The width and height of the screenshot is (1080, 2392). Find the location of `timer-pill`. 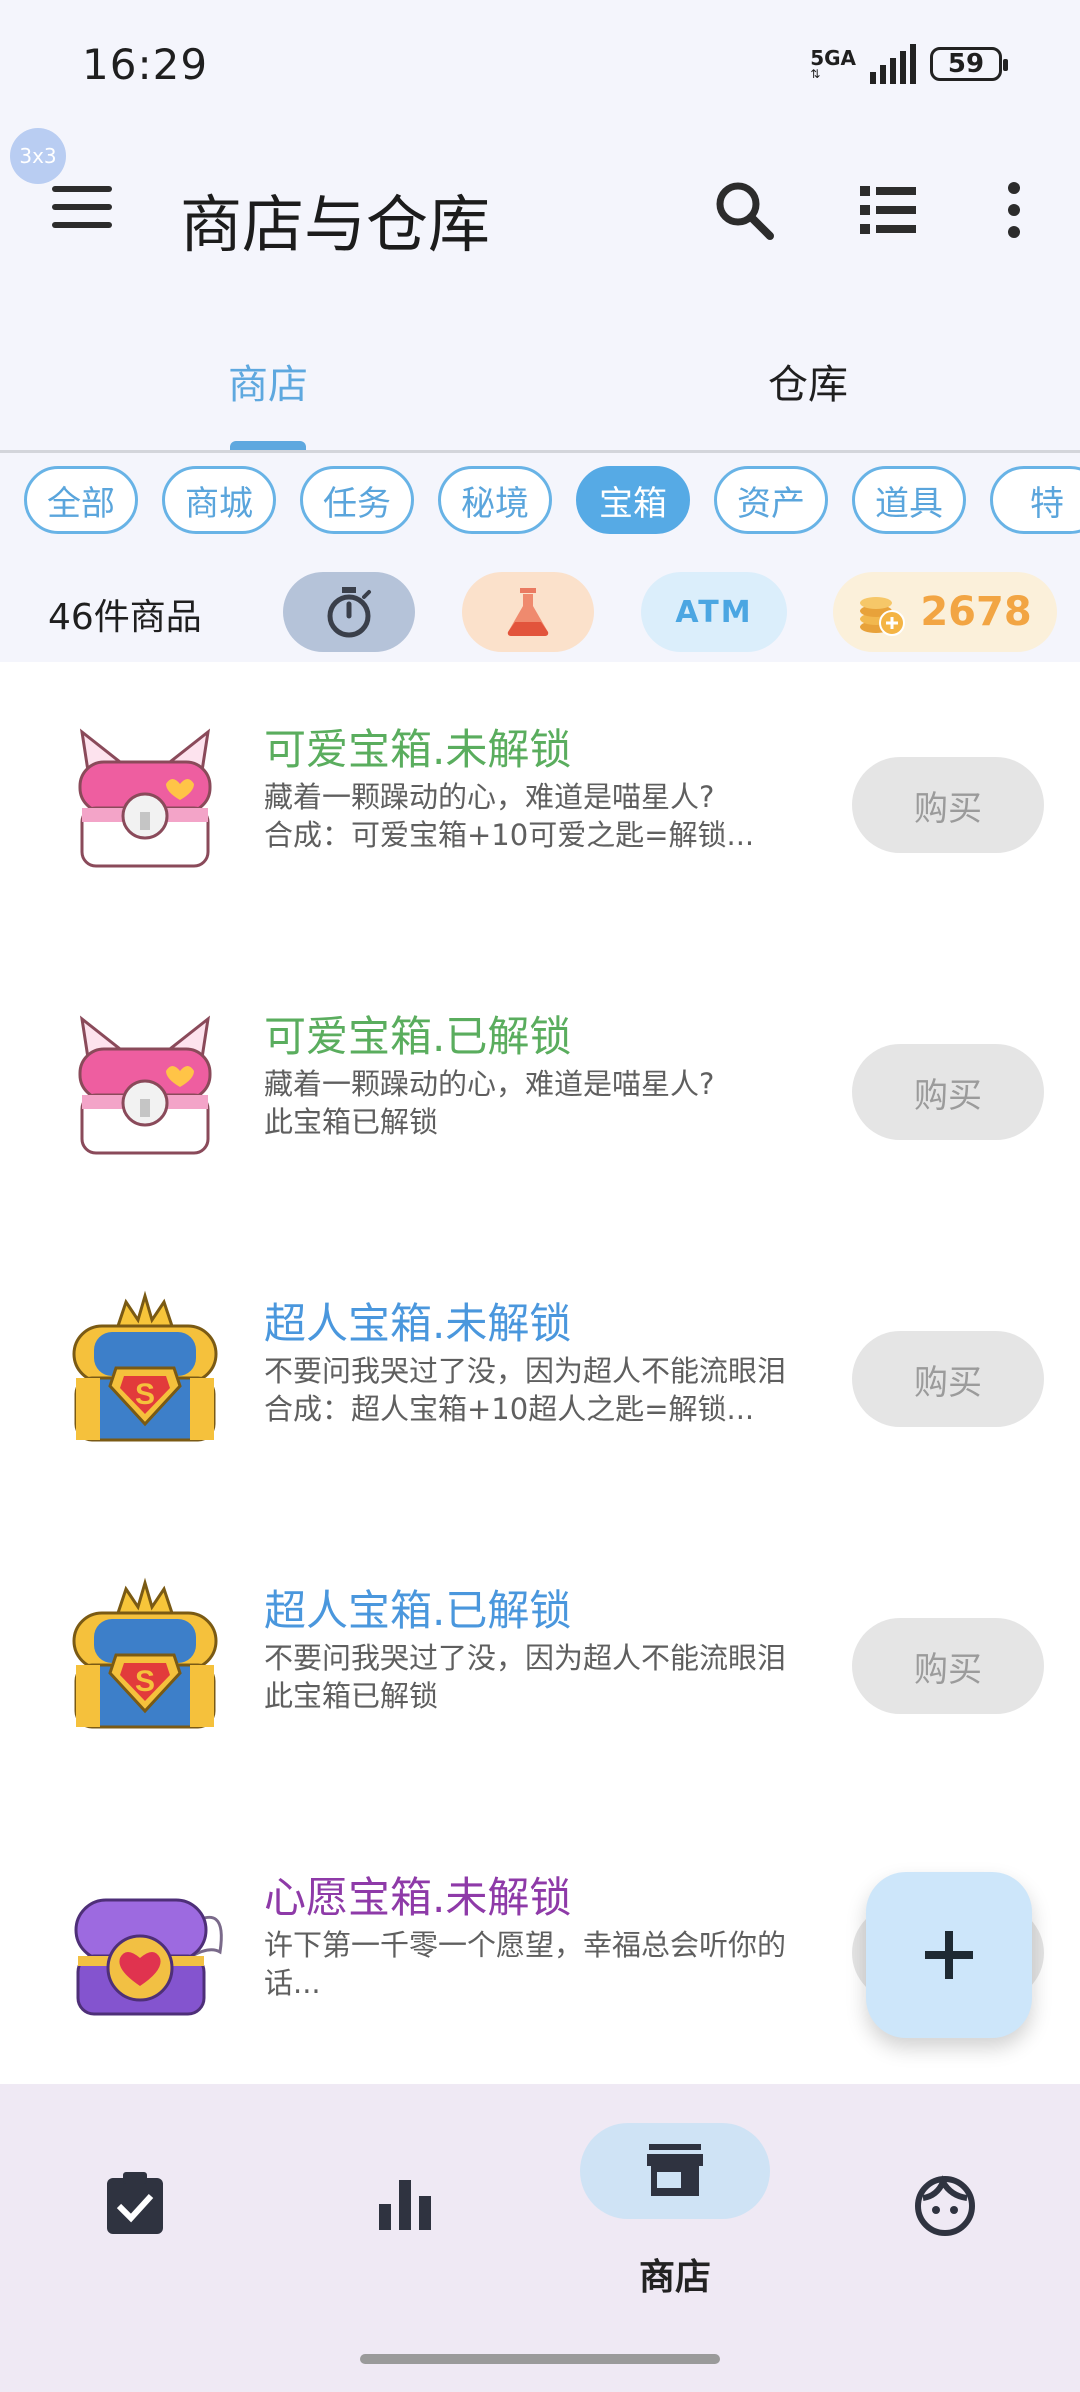

timer-pill is located at coordinates (349, 612).